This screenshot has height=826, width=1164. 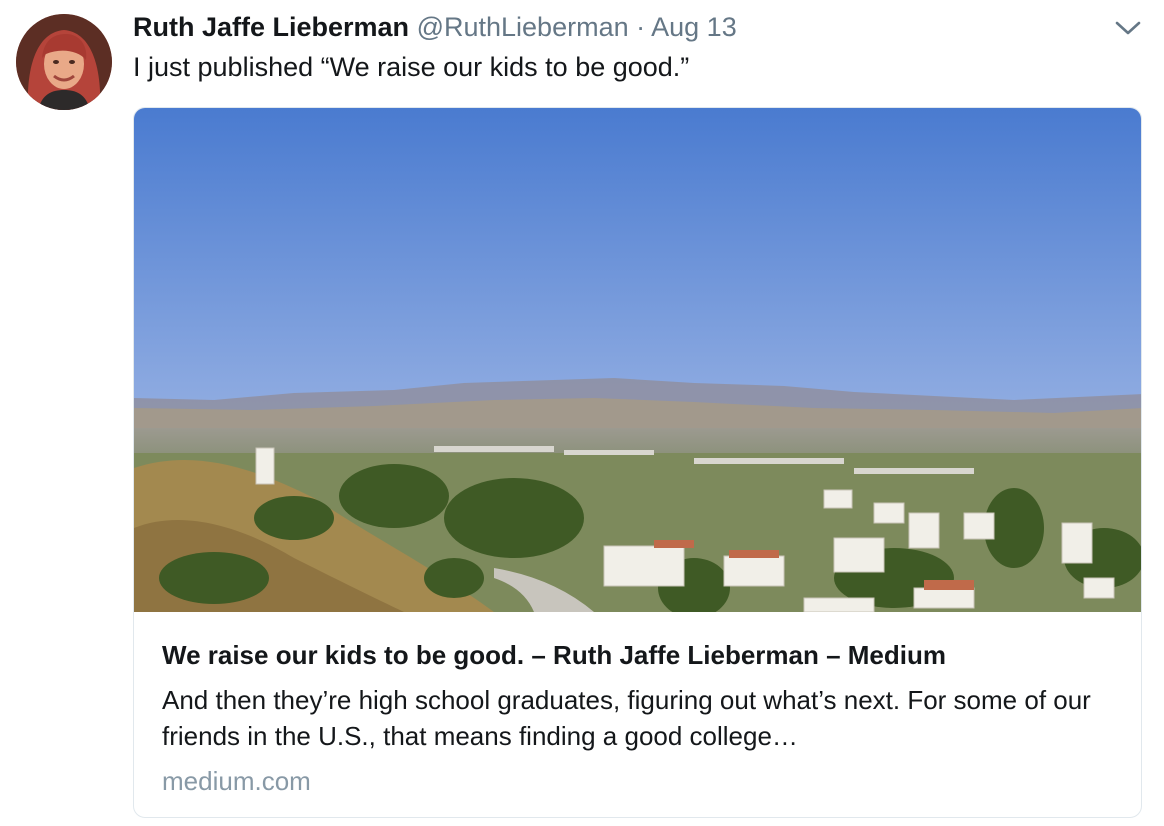 What do you see at coordinates (694, 27) in the screenshot?
I see `tweet-date: Aug 13` at bounding box center [694, 27].